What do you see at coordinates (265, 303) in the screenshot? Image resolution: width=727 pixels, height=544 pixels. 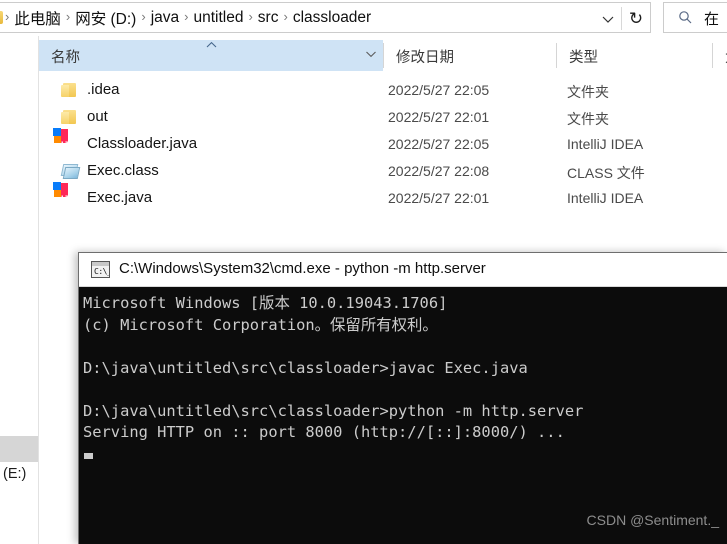 I see `console-line: Microsoft Windows [版本 10.0.19043.1706]` at bounding box center [265, 303].